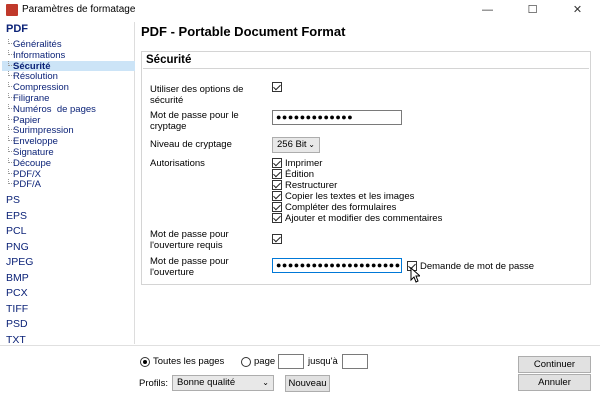 This screenshot has height=402, width=600. Describe the element at coordinates (16, 216) in the screenshot. I see `tree-item-eps: EPS` at that location.